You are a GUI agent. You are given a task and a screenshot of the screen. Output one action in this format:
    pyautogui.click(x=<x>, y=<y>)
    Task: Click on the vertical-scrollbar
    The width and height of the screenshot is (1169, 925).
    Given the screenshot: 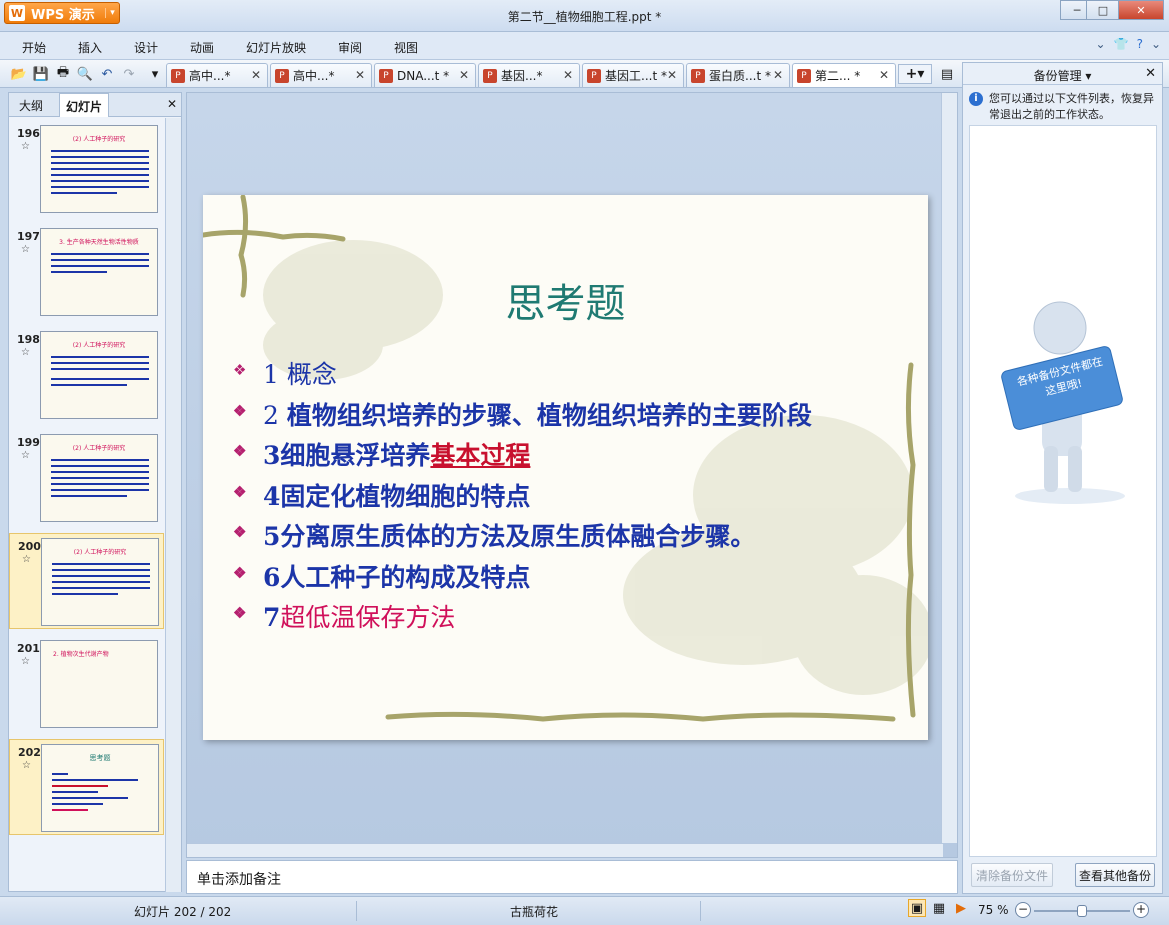 What is the action you would take?
    pyautogui.click(x=949, y=468)
    